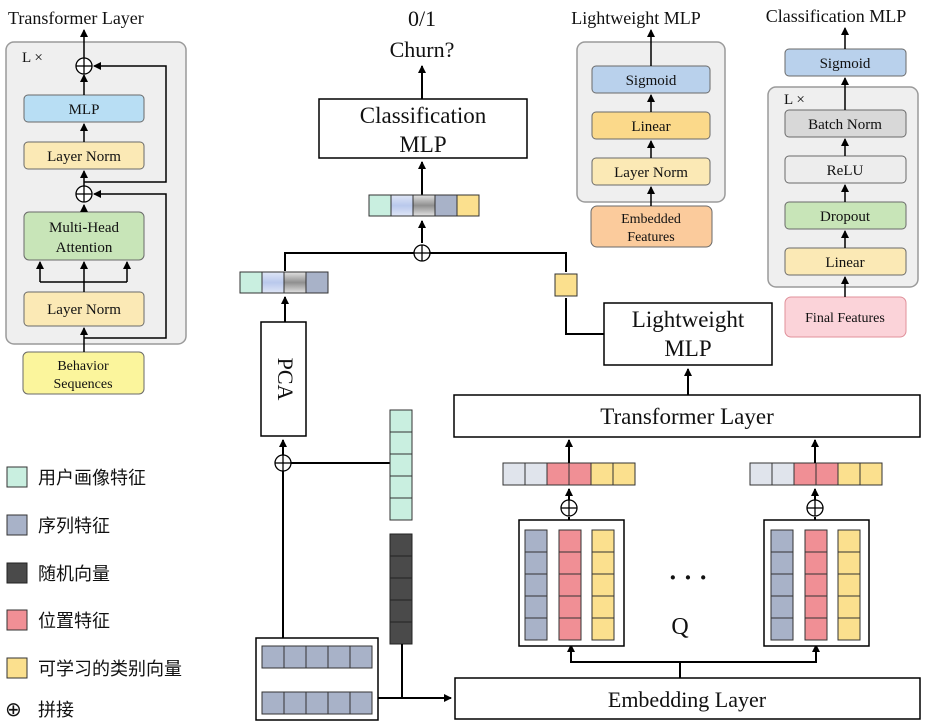  What do you see at coordinates (285, 379) in the screenshot?
I see `pca-label: PCA` at bounding box center [285, 379].